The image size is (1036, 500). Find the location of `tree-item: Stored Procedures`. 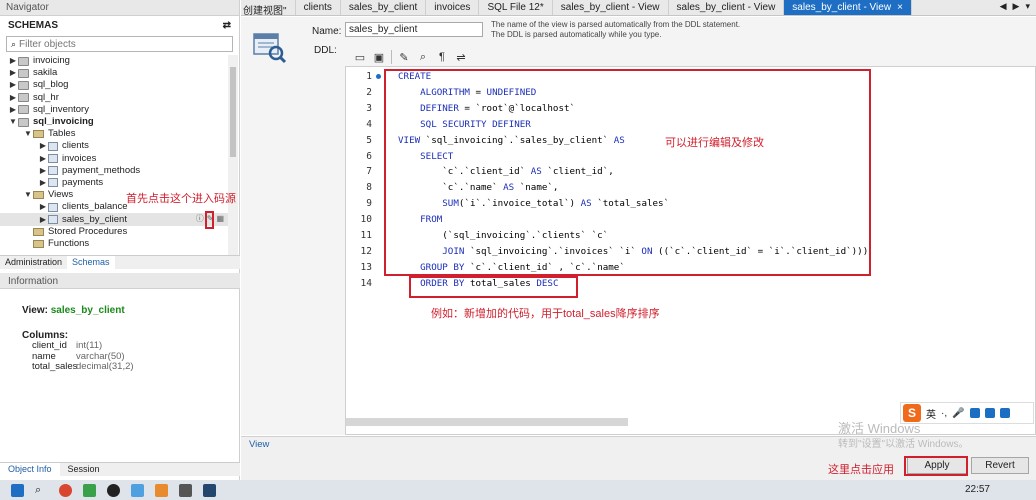

tree-item: Stored Procedures is located at coordinates (114, 232).